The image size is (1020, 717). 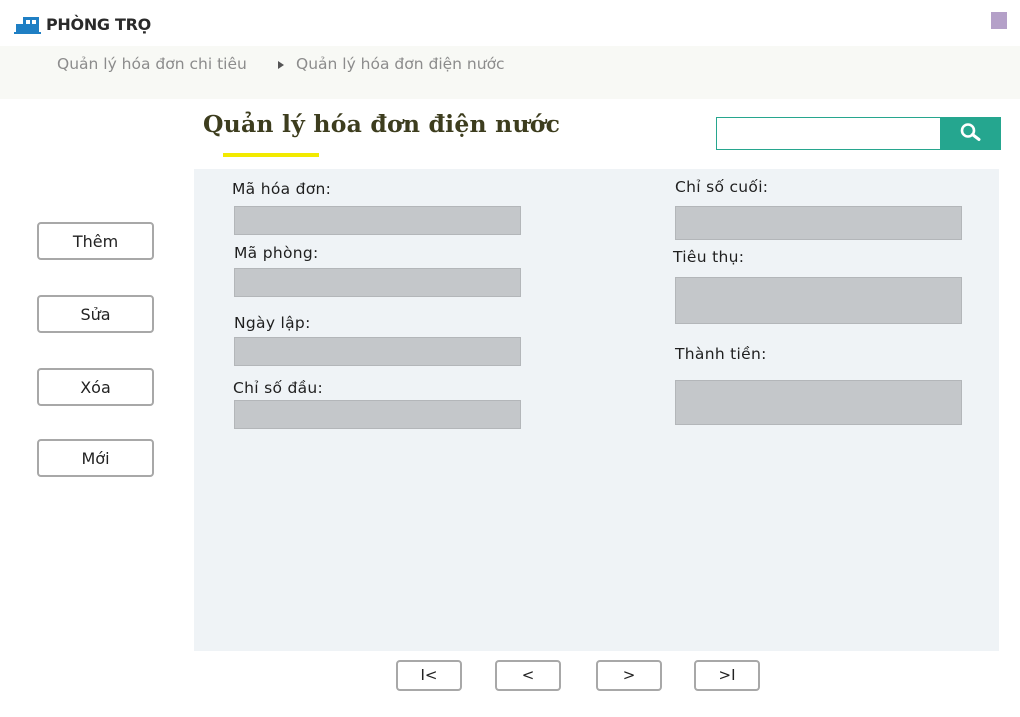 What do you see at coordinates (276, 253) in the screenshot?
I see `room-id-label: Mã phòng:` at bounding box center [276, 253].